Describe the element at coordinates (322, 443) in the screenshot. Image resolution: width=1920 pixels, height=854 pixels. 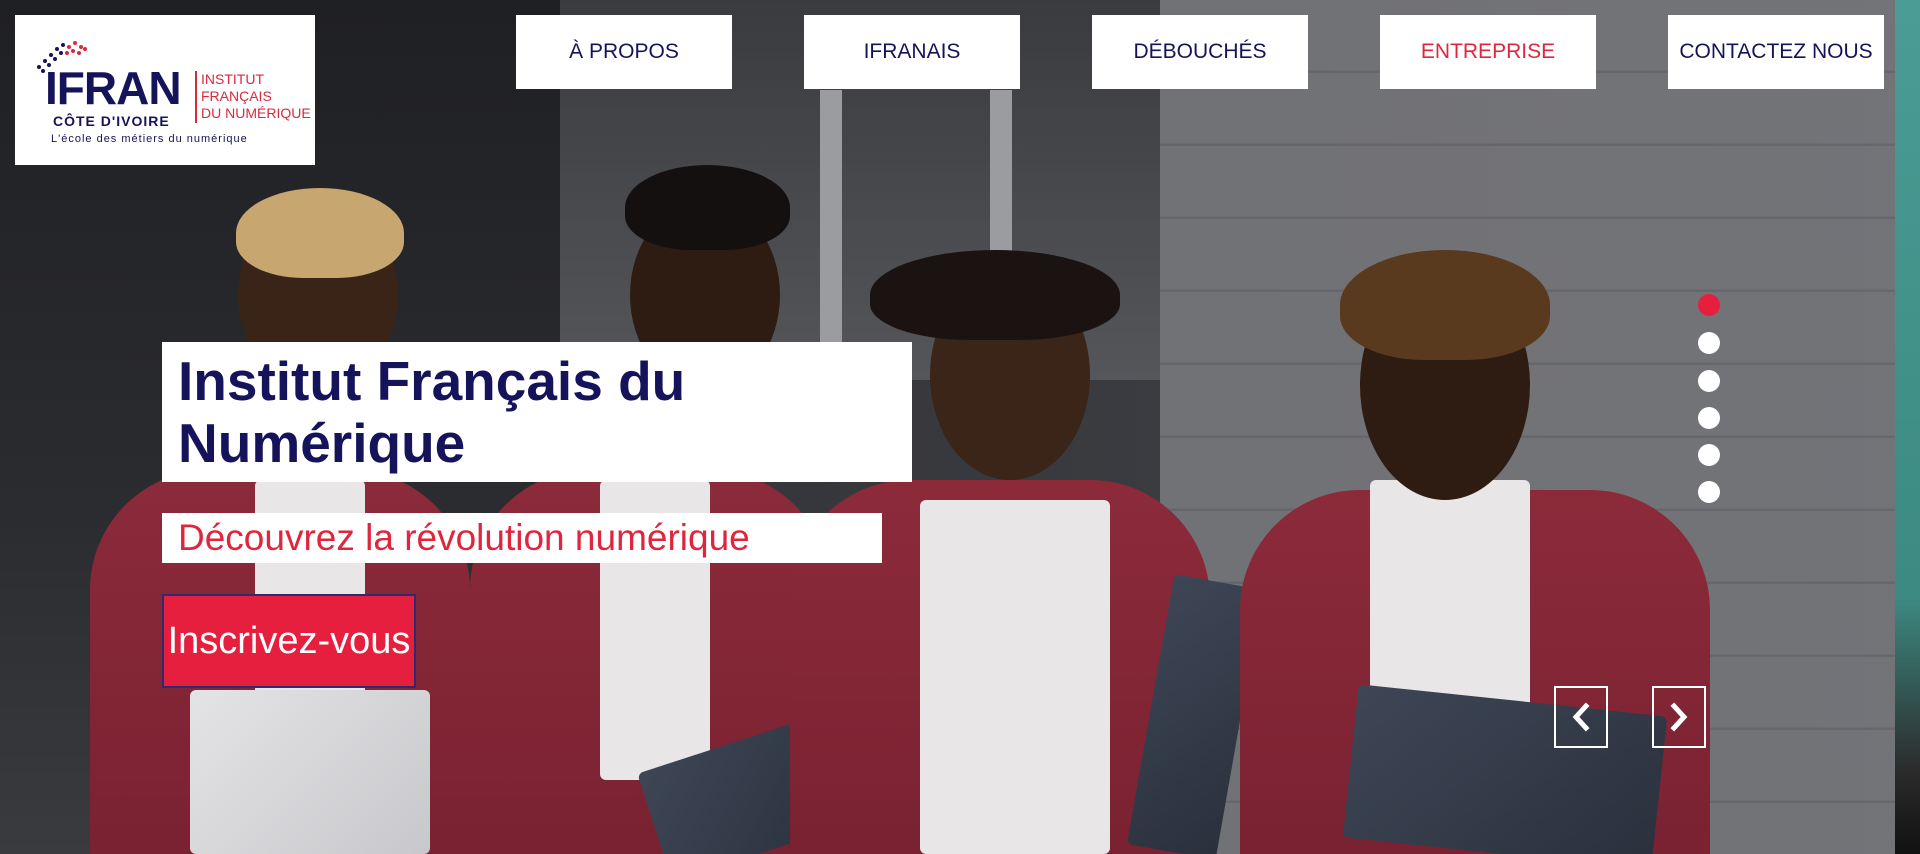
I see `hero-title-line: Numérique` at that location.